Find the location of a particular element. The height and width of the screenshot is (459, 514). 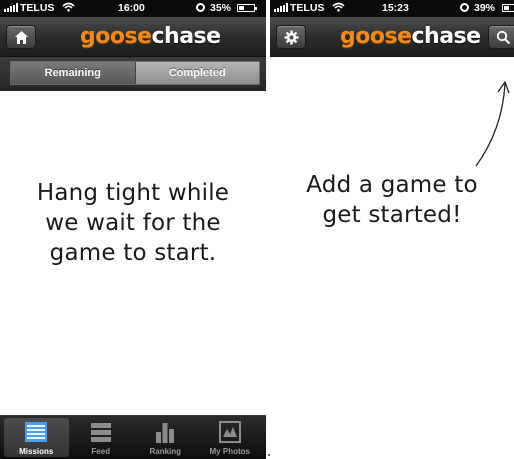

tab-label: Feed is located at coordinates (101, 451).